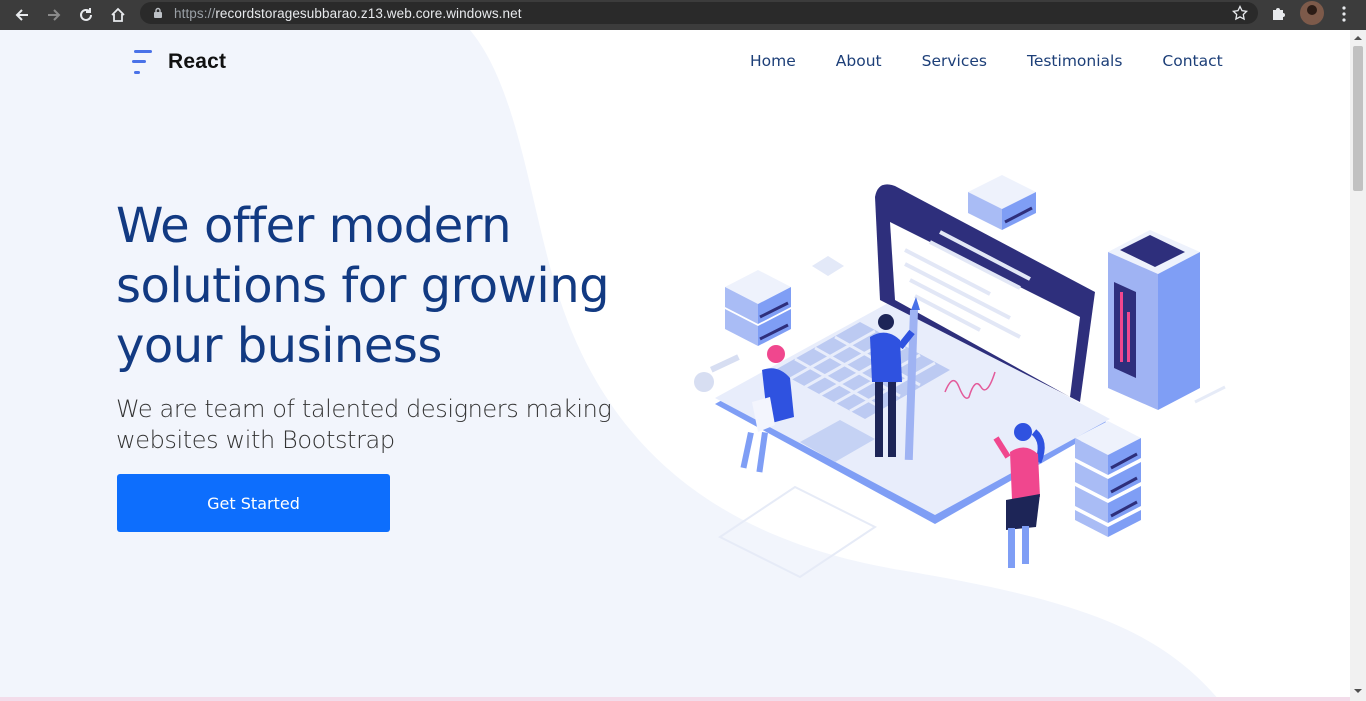 This screenshot has width=1366, height=701. I want to click on forward-arrow-icon, so click(54, 15).